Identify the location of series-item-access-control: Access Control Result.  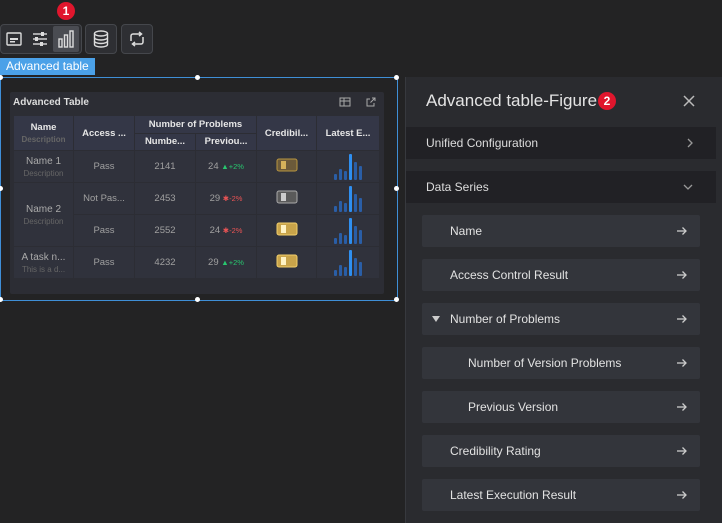
(561, 275).